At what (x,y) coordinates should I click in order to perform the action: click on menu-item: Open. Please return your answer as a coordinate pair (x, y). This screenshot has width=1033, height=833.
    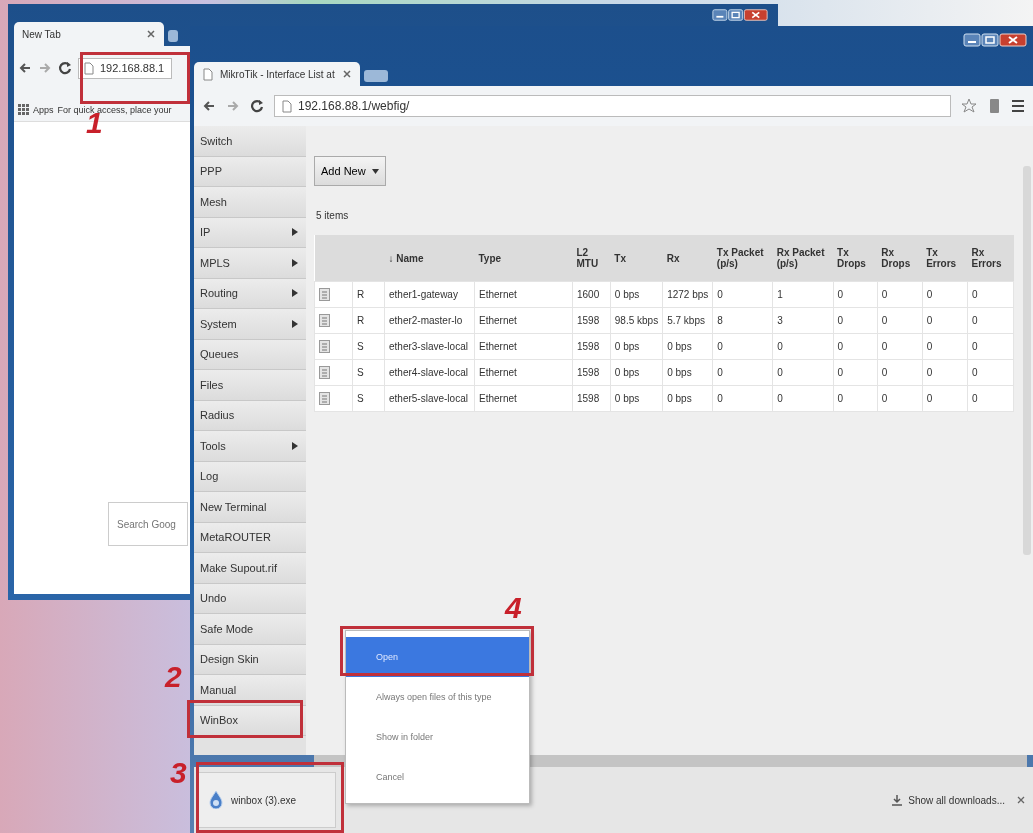
    Looking at the image, I should click on (437, 657).